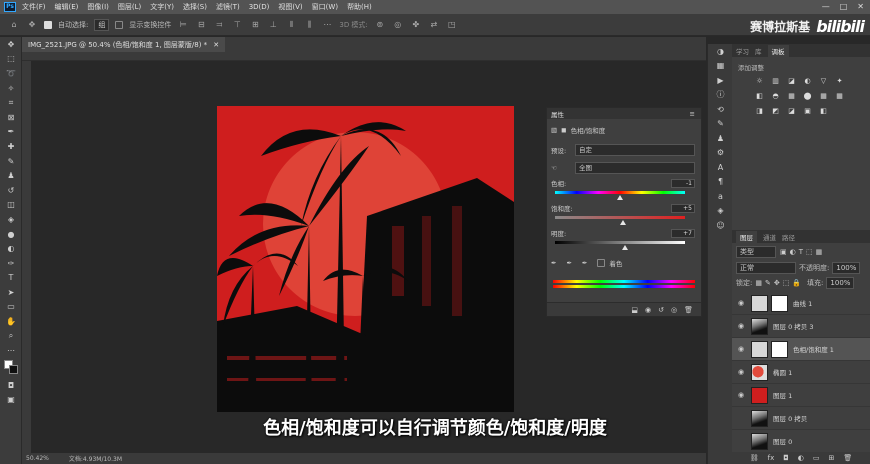  I want to click on brightness-icon: ☼, so click(759, 81).